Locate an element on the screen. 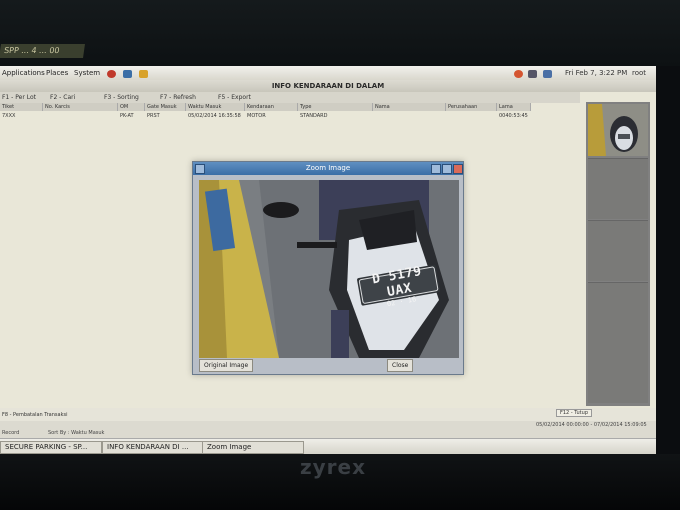  thumbnail-image is located at coordinates (618, 130).